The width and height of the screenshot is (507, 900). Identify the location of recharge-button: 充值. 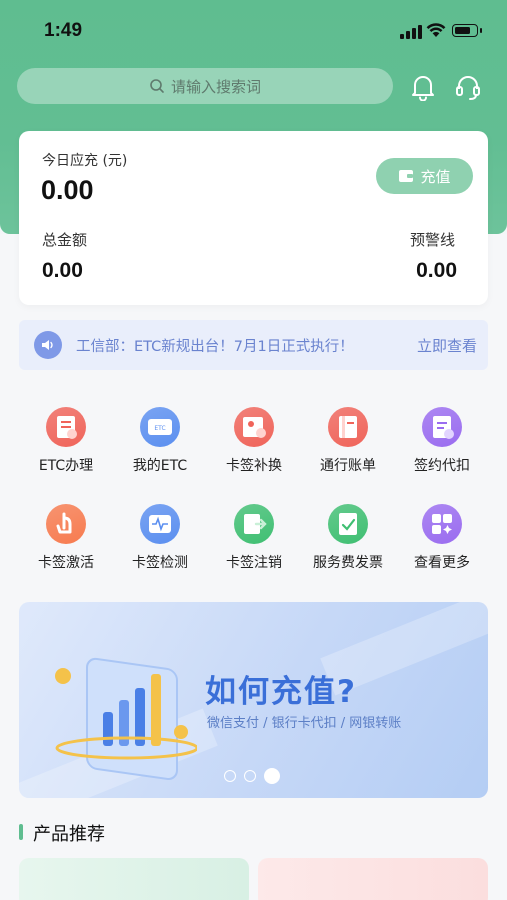
(424, 176).